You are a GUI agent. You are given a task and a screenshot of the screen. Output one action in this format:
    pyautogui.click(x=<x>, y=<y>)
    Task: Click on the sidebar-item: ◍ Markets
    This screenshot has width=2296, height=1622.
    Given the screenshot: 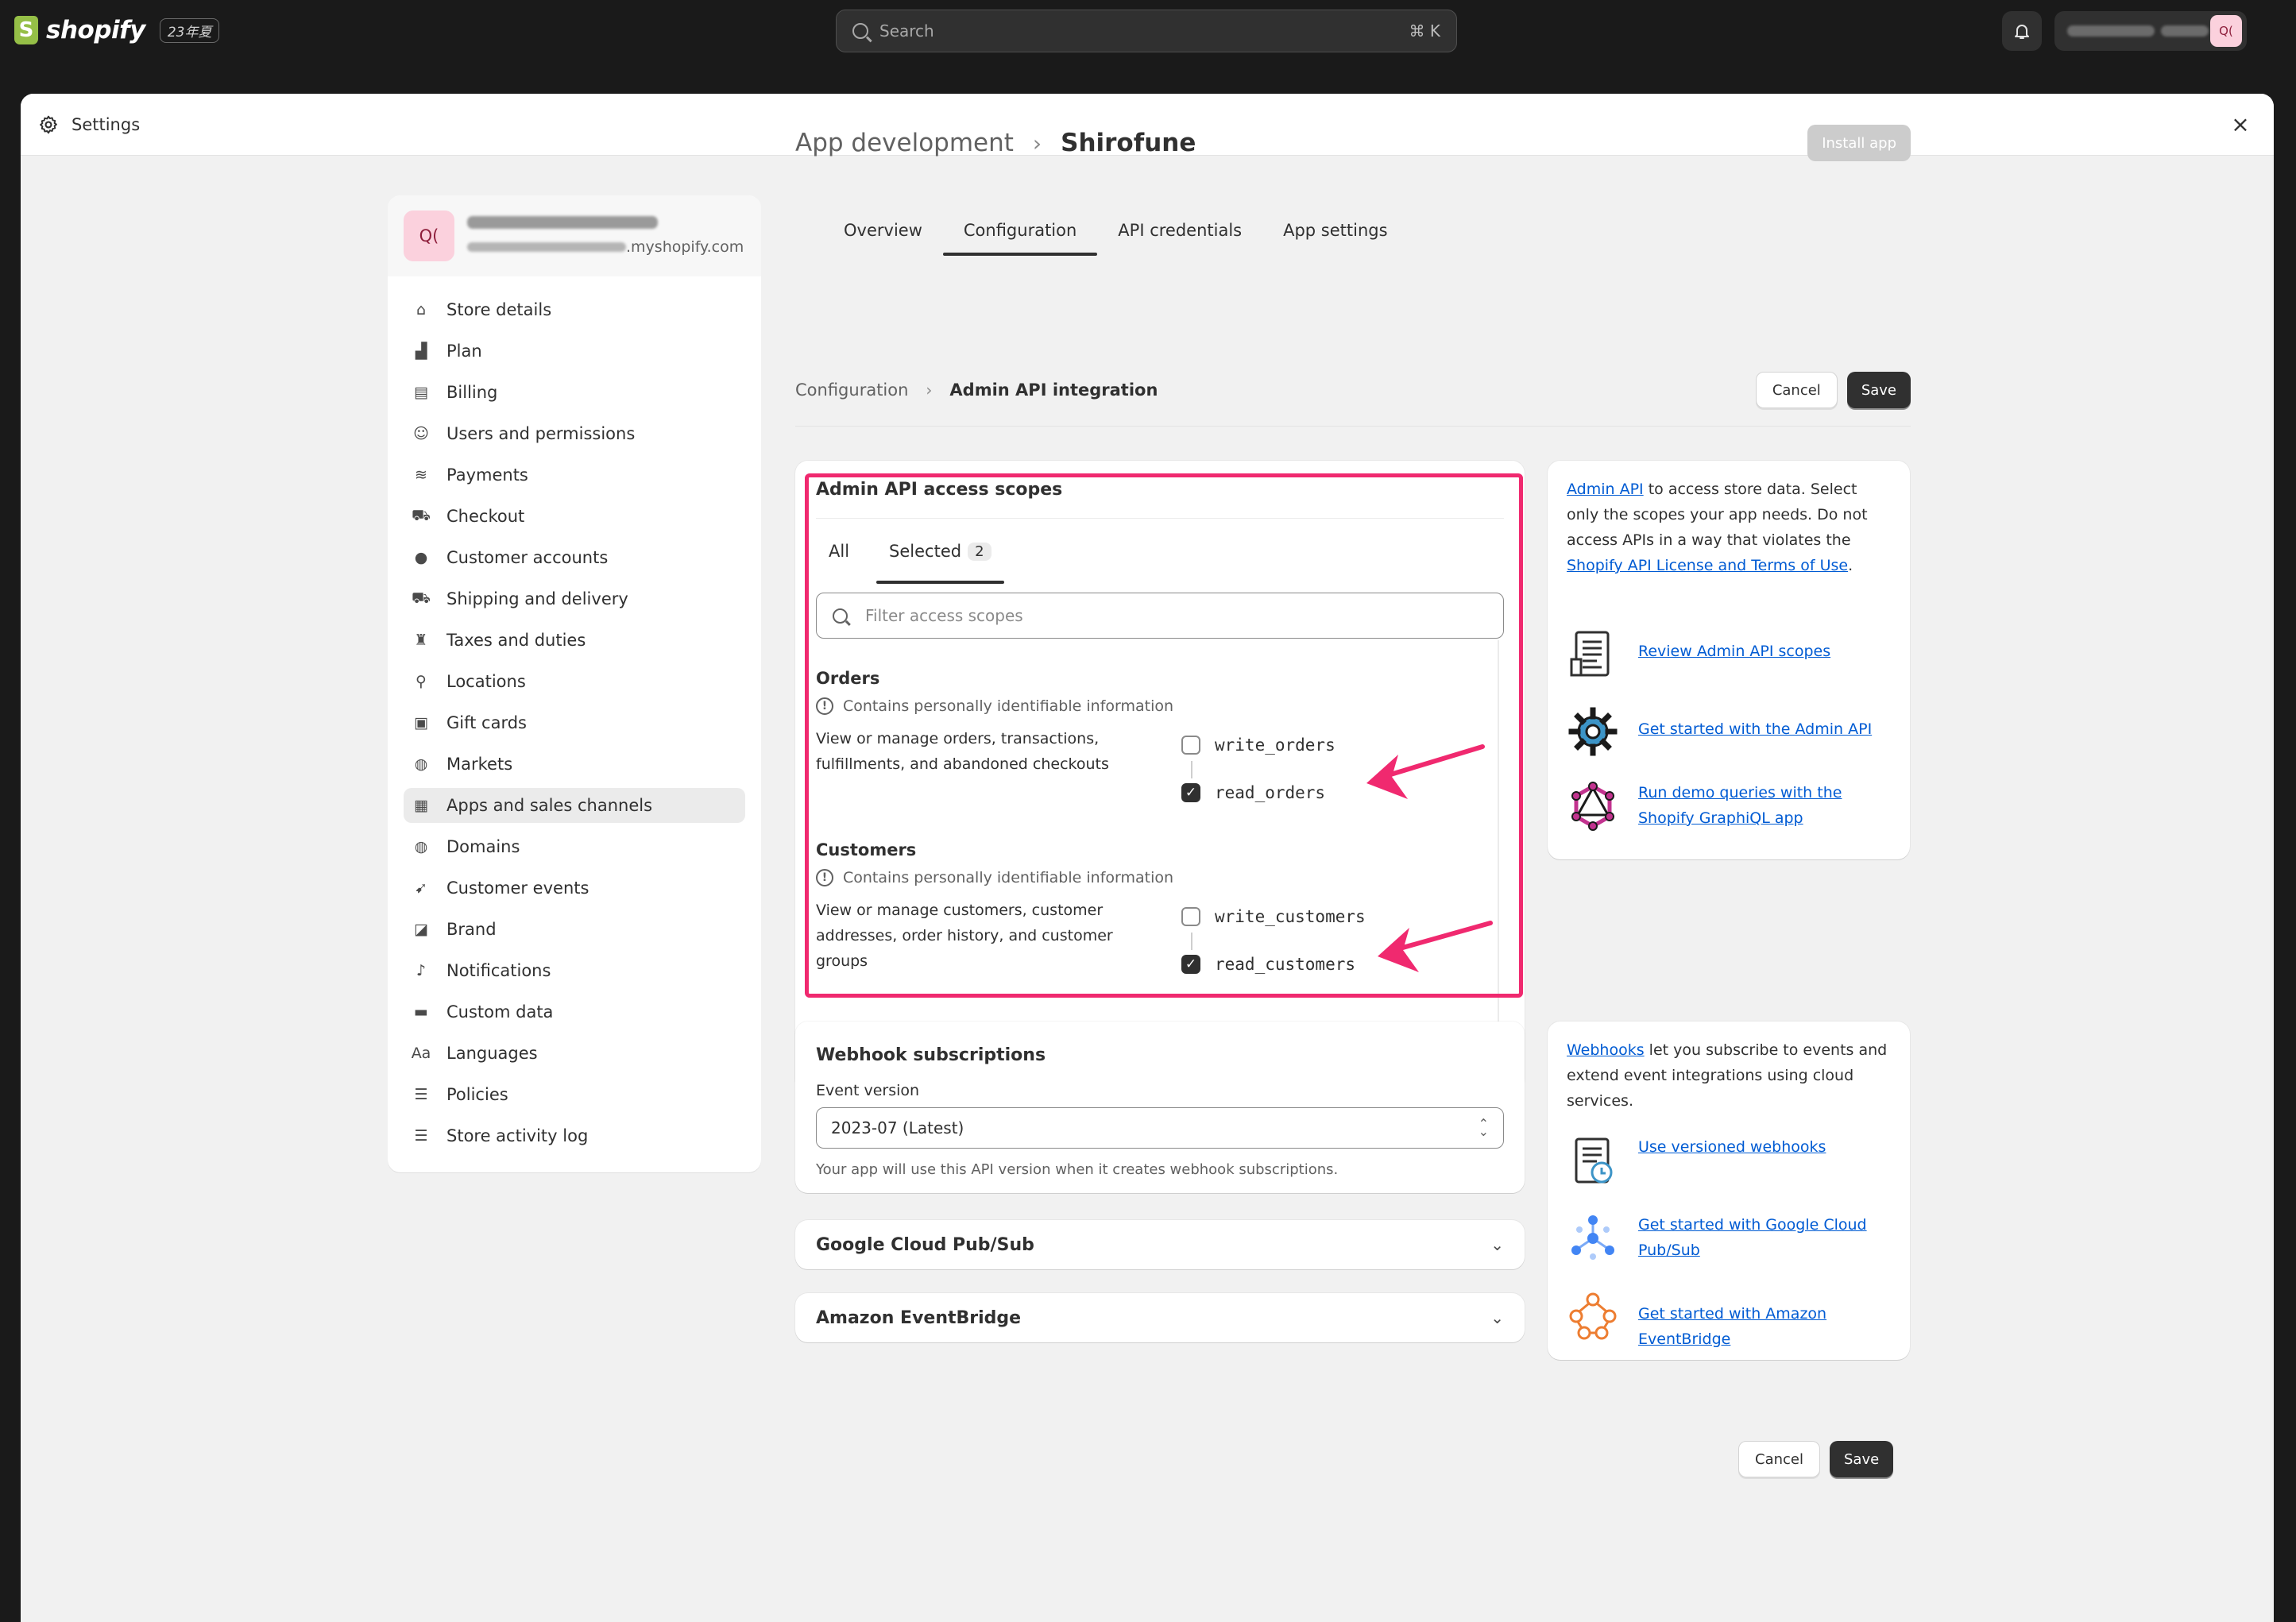 What is the action you would take?
    pyautogui.click(x=574, y=764)
    